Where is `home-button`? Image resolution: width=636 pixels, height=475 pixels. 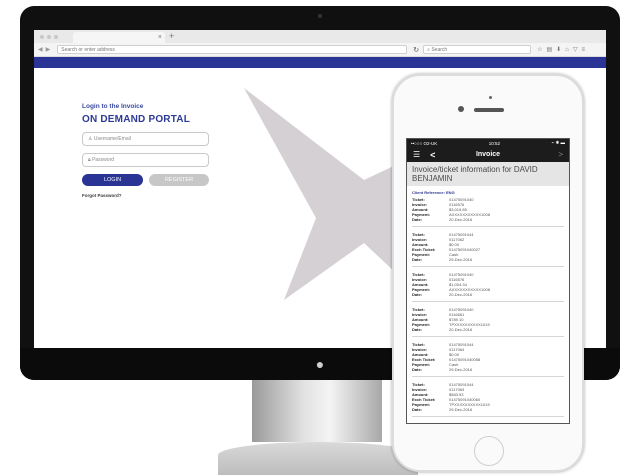
home-button is located at coordinates (489, 451).